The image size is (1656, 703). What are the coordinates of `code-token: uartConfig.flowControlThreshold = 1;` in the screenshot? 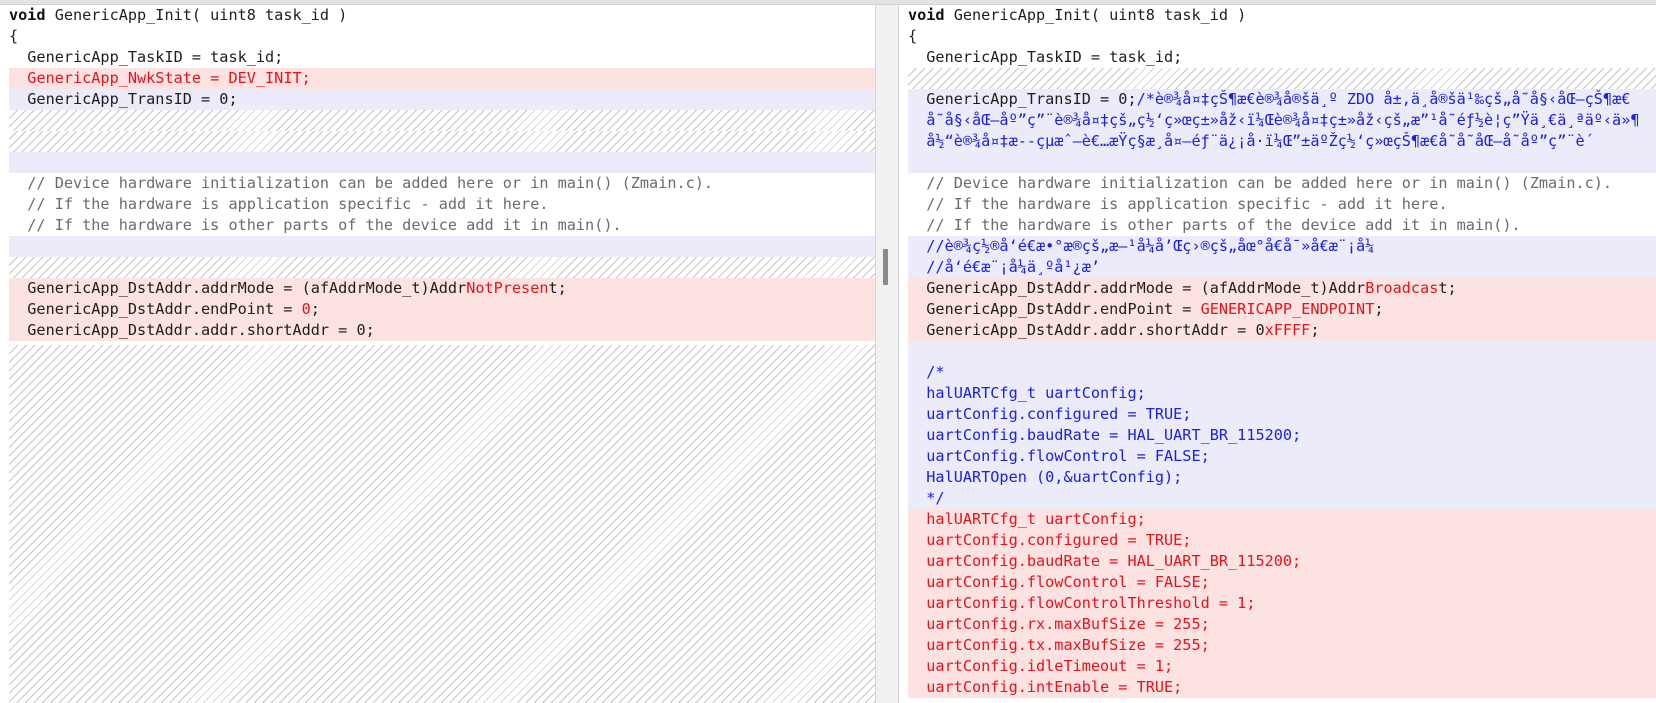 It's located at (1082, 603).